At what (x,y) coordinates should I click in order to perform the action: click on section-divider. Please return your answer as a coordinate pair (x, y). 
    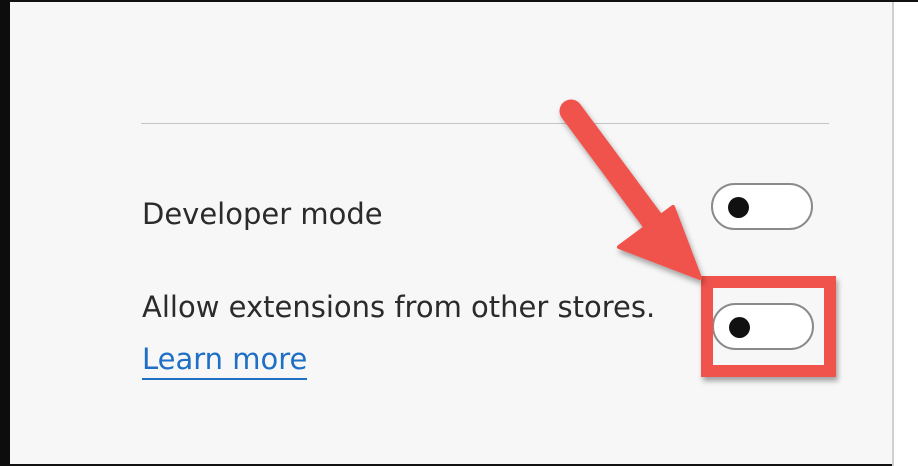
    Looking at the image, I should click on (485, 123).